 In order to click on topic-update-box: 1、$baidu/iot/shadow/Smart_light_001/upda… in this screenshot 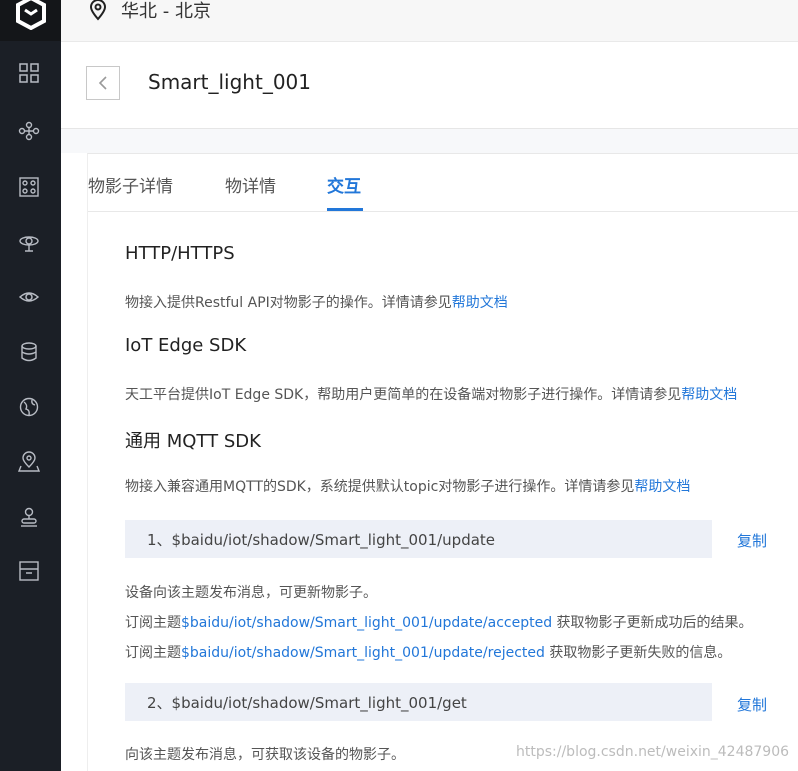, I will do `click(418, 539)`.